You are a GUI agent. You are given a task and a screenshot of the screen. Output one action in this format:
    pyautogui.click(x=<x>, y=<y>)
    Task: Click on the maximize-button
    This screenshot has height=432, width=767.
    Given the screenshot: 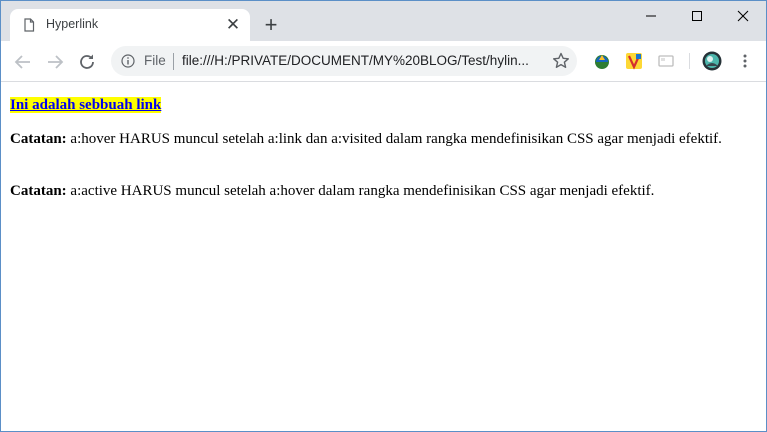 What is the action you would take?
    pyautogui.click(x=697, y=16)
    